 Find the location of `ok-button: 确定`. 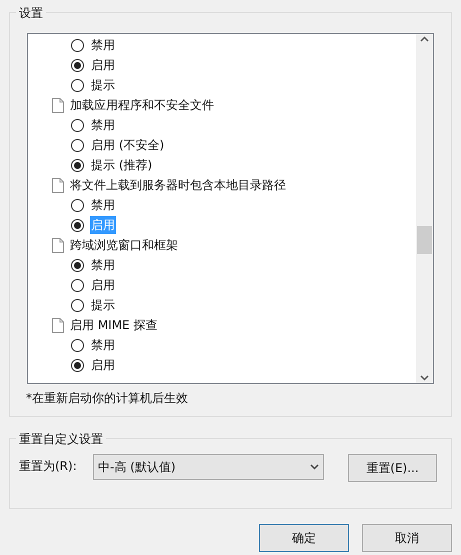

ok-button: 确定 is located at coordinates (304, 538).